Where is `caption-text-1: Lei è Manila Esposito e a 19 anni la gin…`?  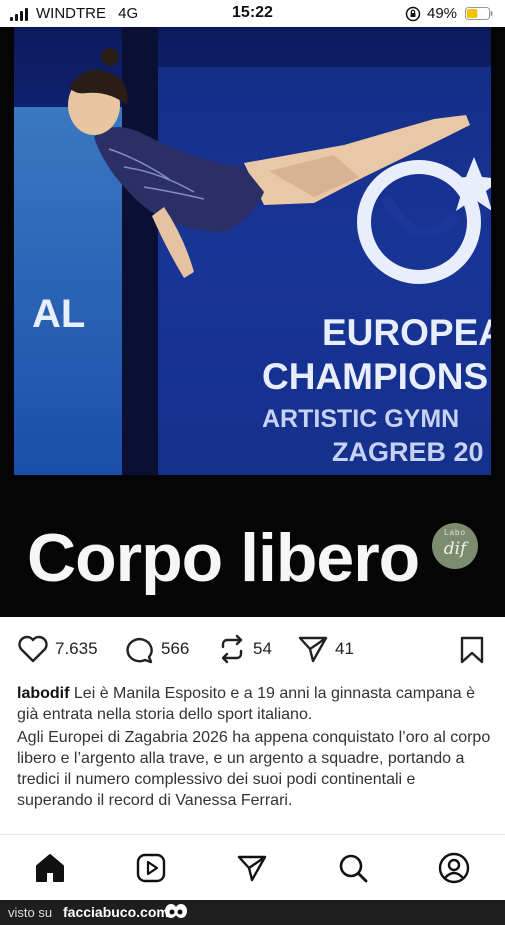
caption-text-1: Lei è Manila Esposito e a 19 anni la gin… is located at coordinates (246, 704).